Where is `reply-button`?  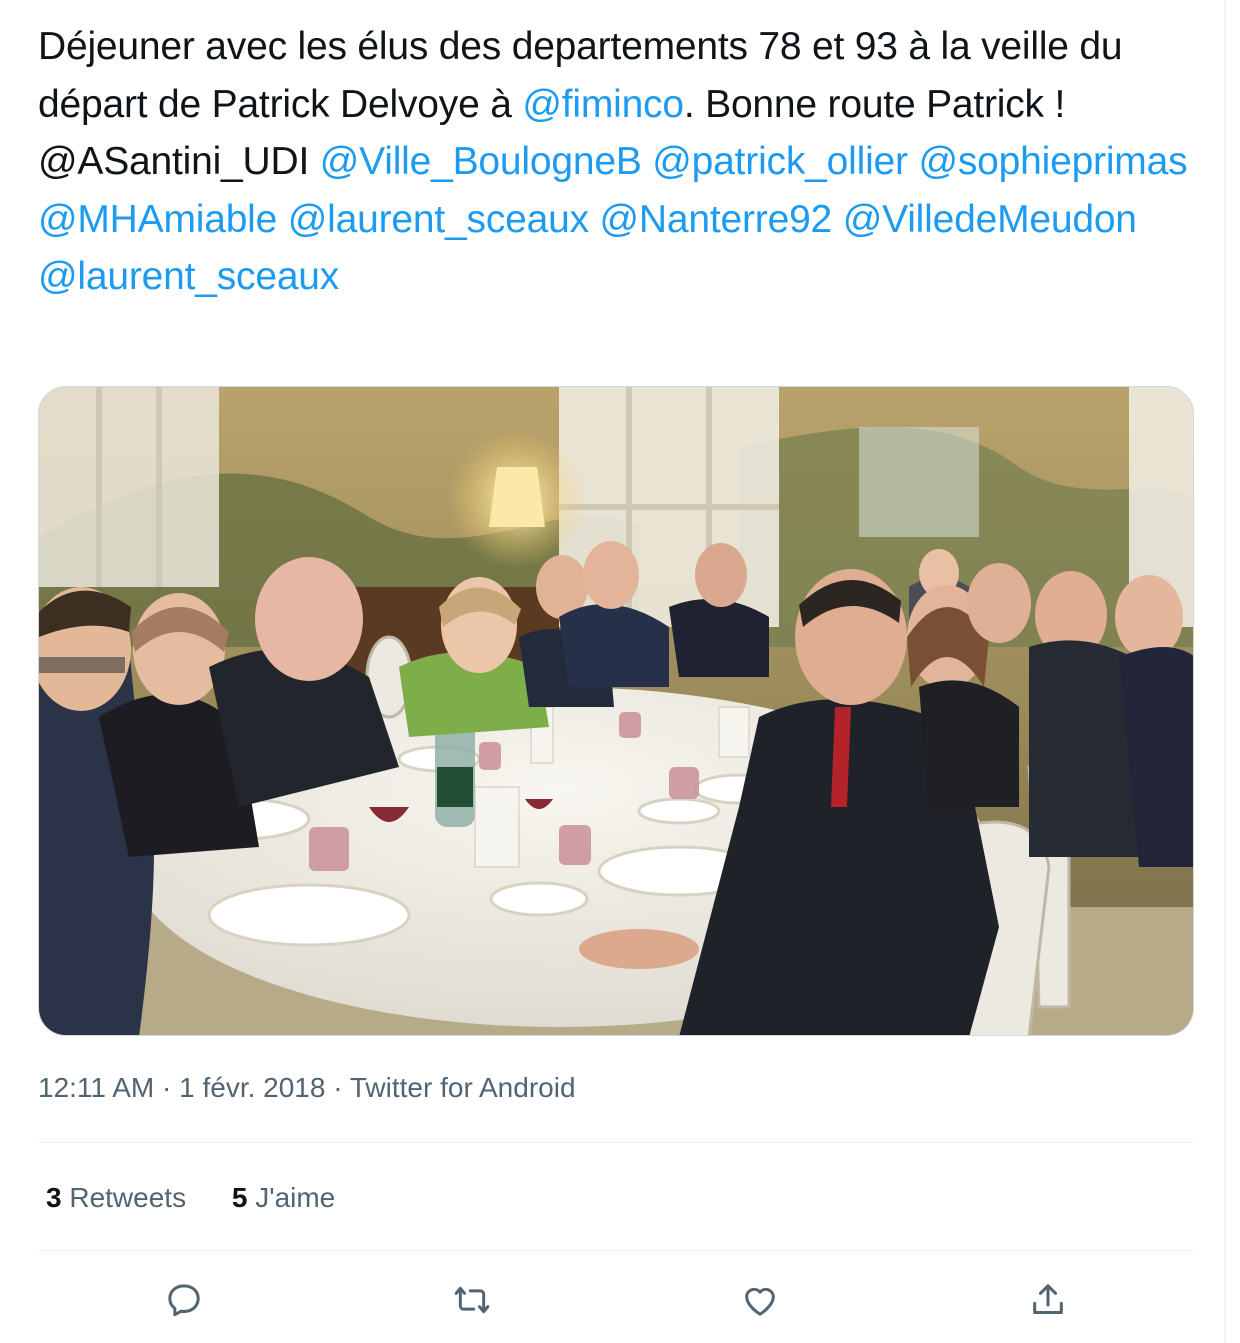 reply-button is located at coordinates (184, 1300).